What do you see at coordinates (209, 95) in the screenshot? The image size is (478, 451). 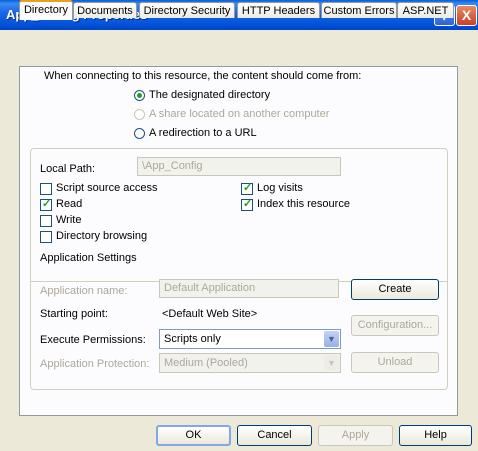 I see `option-designated-directory: The designated directory` at bounding box center [209, 95].